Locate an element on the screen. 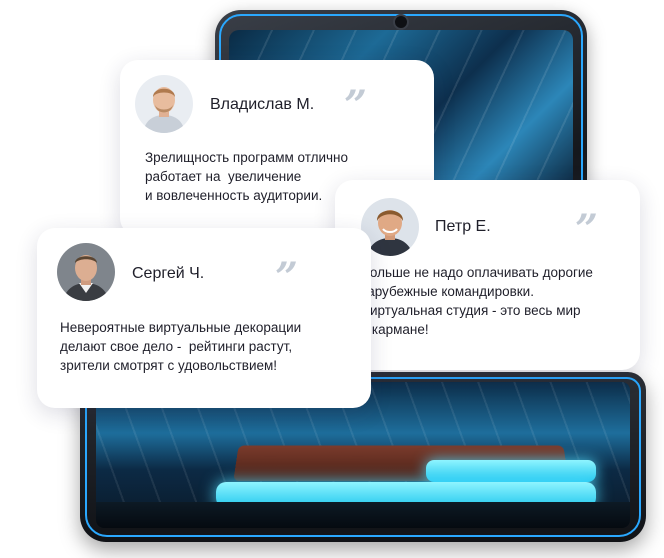 The image size is (664, 558). review-text-line: Виртуальная студия - это весь мир is located at coordinates (471, 310).